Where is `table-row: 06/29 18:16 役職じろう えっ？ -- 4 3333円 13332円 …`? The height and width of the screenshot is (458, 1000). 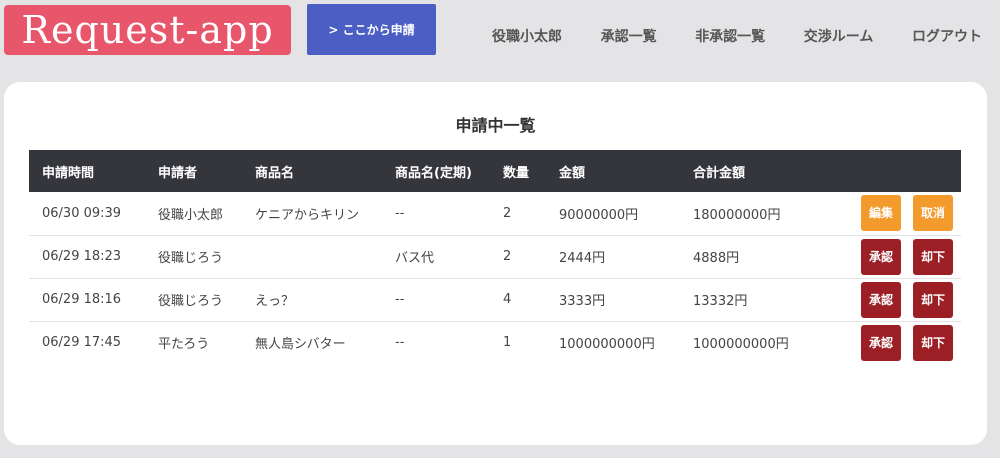 table-row: 06/29 18:16 役職じろう えっ？ -- 4 3333円 13332円 … is located at coordinates (495, 299).